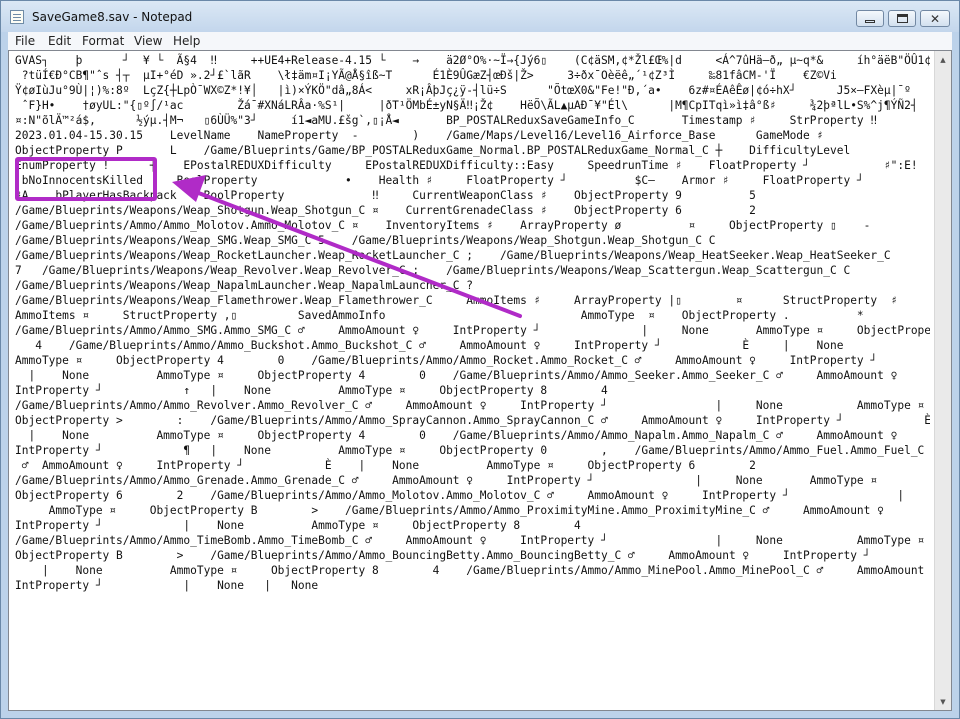 Image resolution: width=960 pixels, height=719 pixels. I want to click on menu-edit: Edit, so click(59, 41).